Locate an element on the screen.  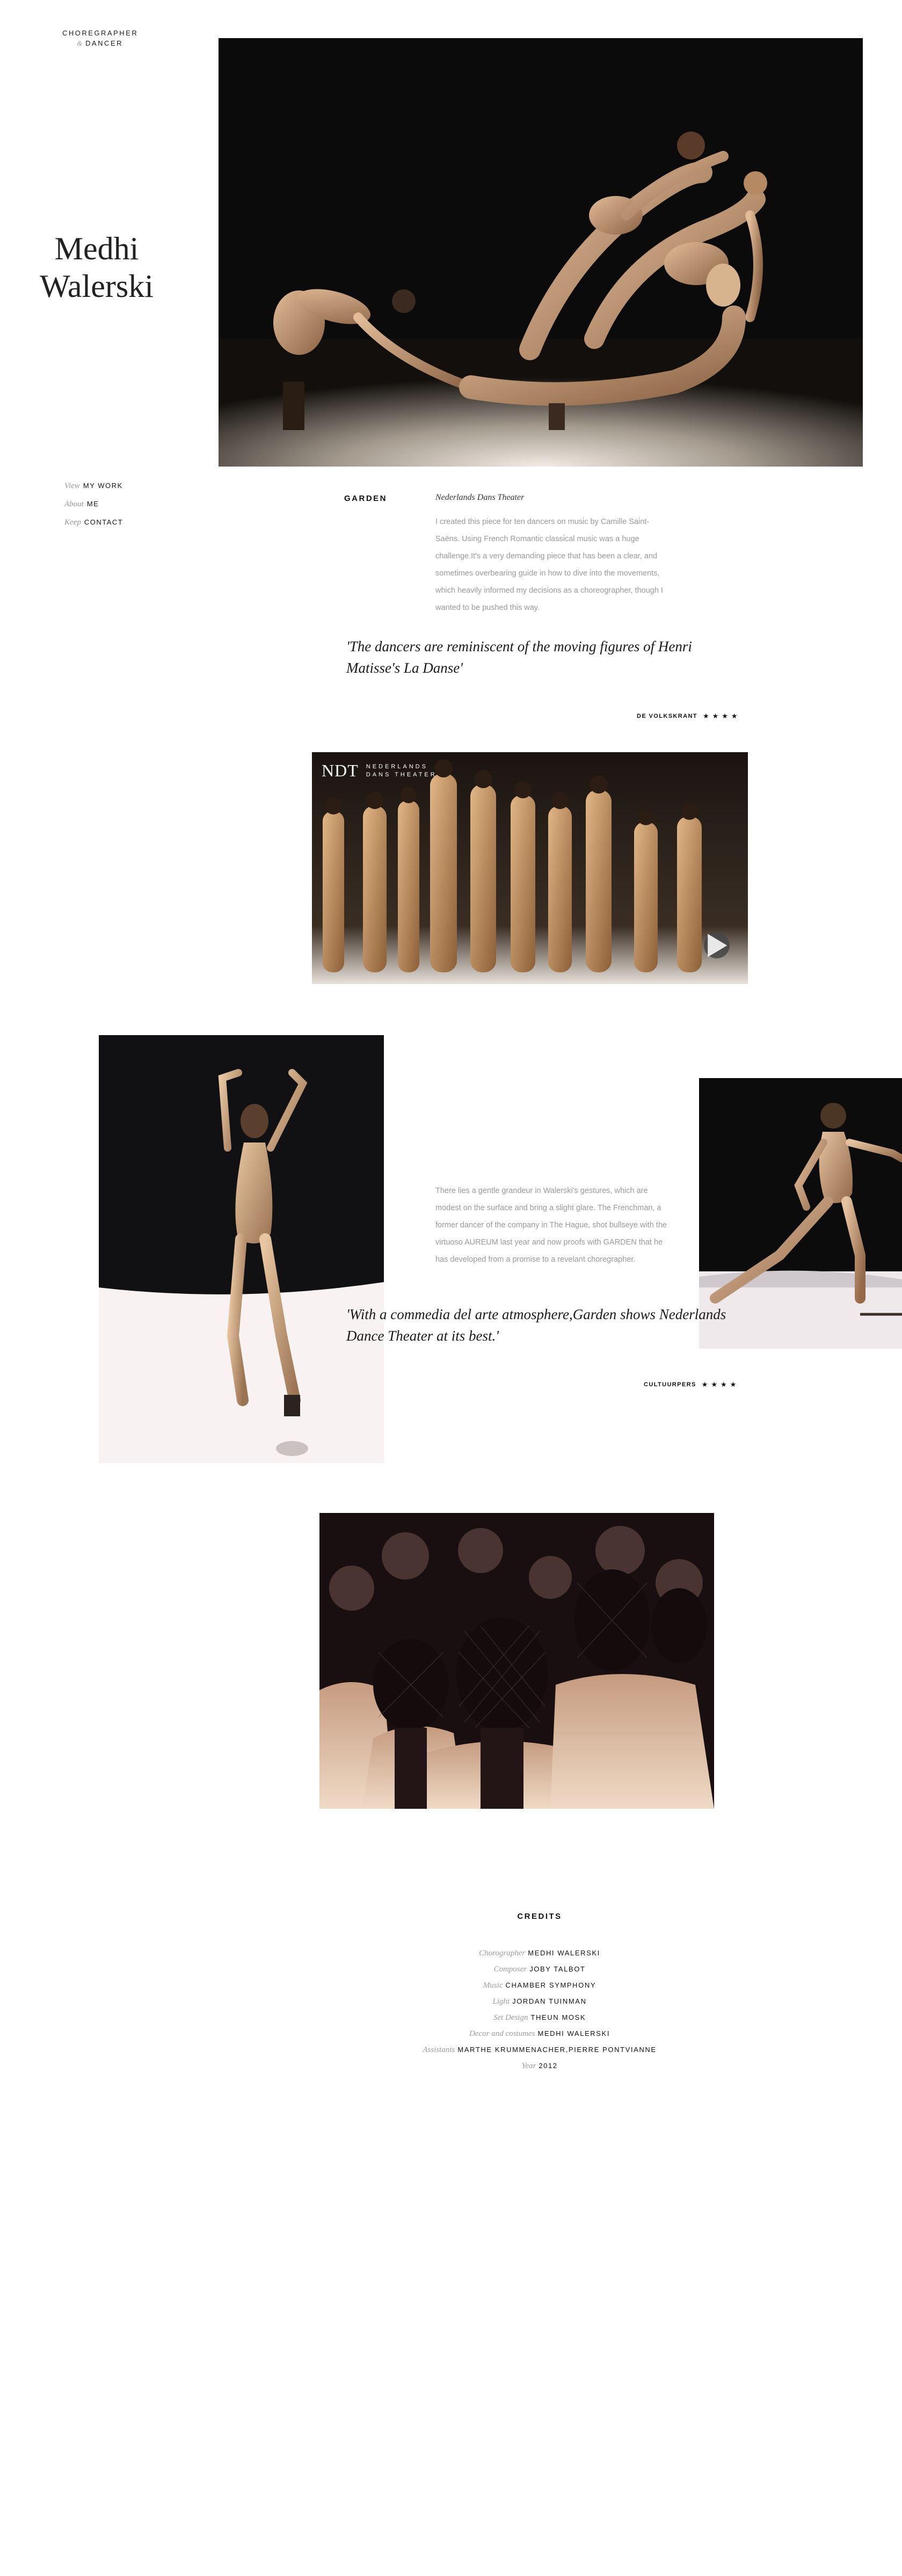
credit-item: Decor and costumes Medhi Walerski is located at coordinates (540, 2034).